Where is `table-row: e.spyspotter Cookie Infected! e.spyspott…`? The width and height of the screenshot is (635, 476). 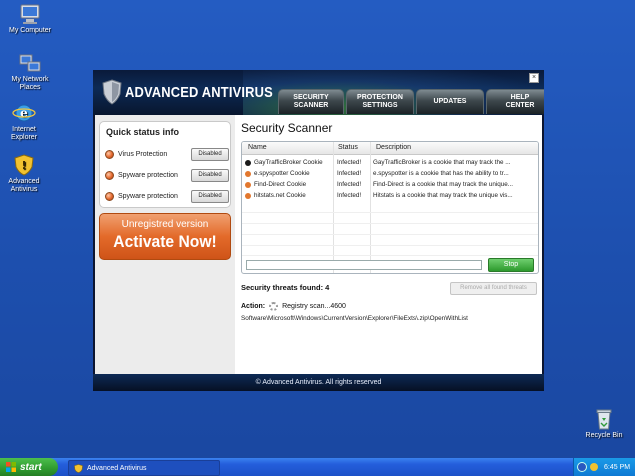 table-row: e.spyspotter Cookie Infected! e.spyspott… is located at coordinates (390, 174).